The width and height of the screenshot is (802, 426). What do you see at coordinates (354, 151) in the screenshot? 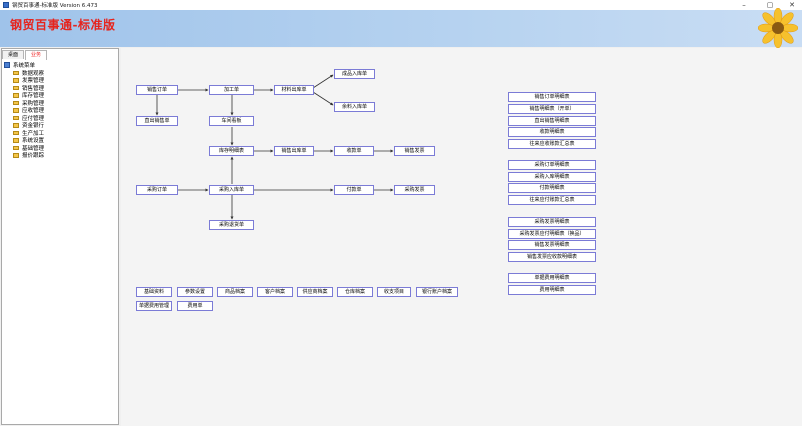
I see `receipt-box: 收款单` at bounding box center [354, 151].